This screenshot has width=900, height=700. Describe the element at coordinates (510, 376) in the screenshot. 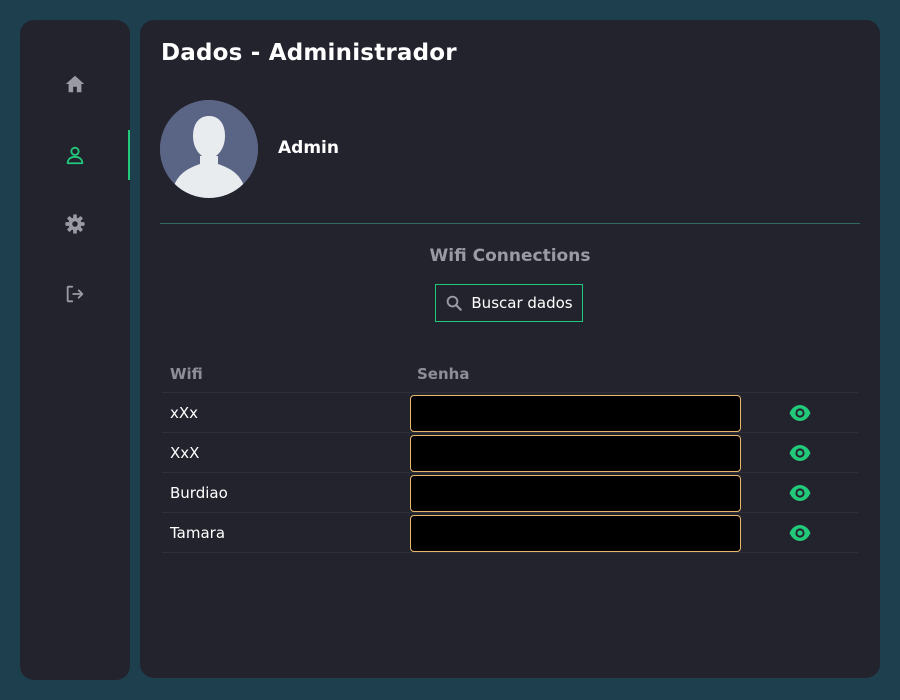

I see `table-header: Wifi Senha` at that location.